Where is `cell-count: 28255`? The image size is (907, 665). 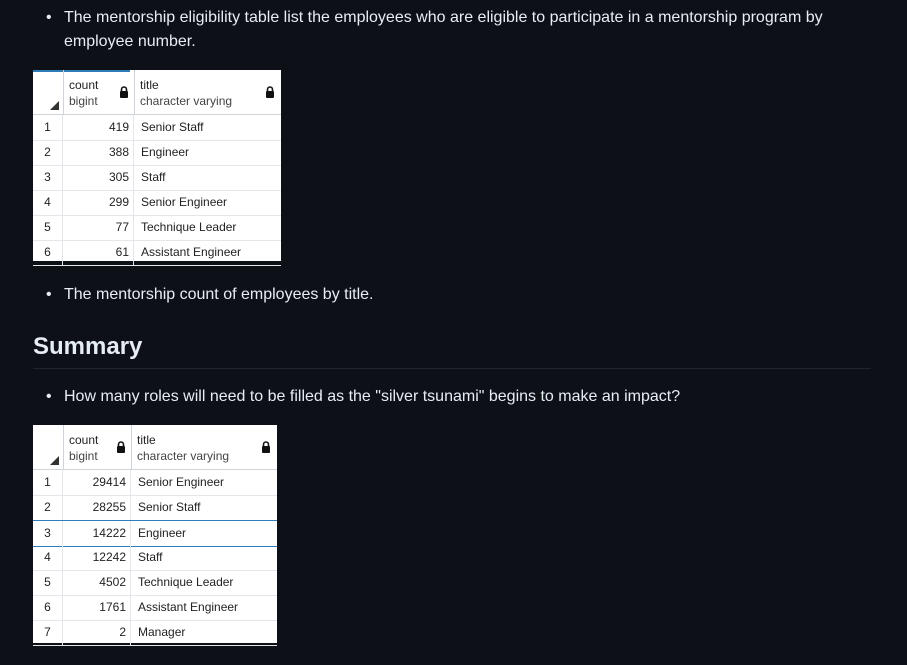
cell-count: 28255 is located at coordinates (97, 507).